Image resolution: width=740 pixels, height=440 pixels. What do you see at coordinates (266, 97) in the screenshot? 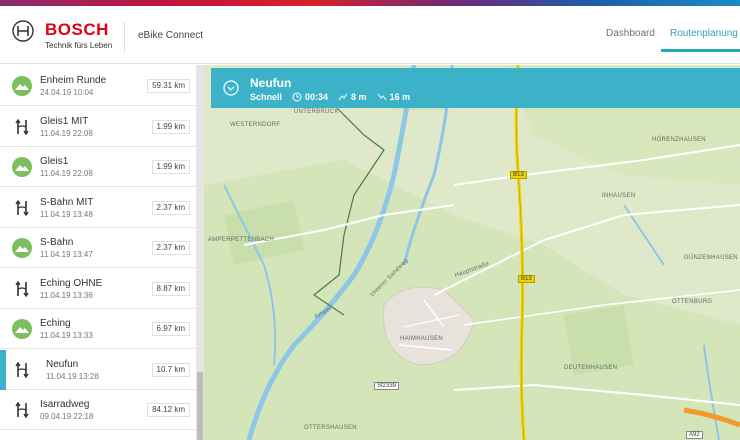
I see `route-mode: Schnell` at bounding box center [266, 97].